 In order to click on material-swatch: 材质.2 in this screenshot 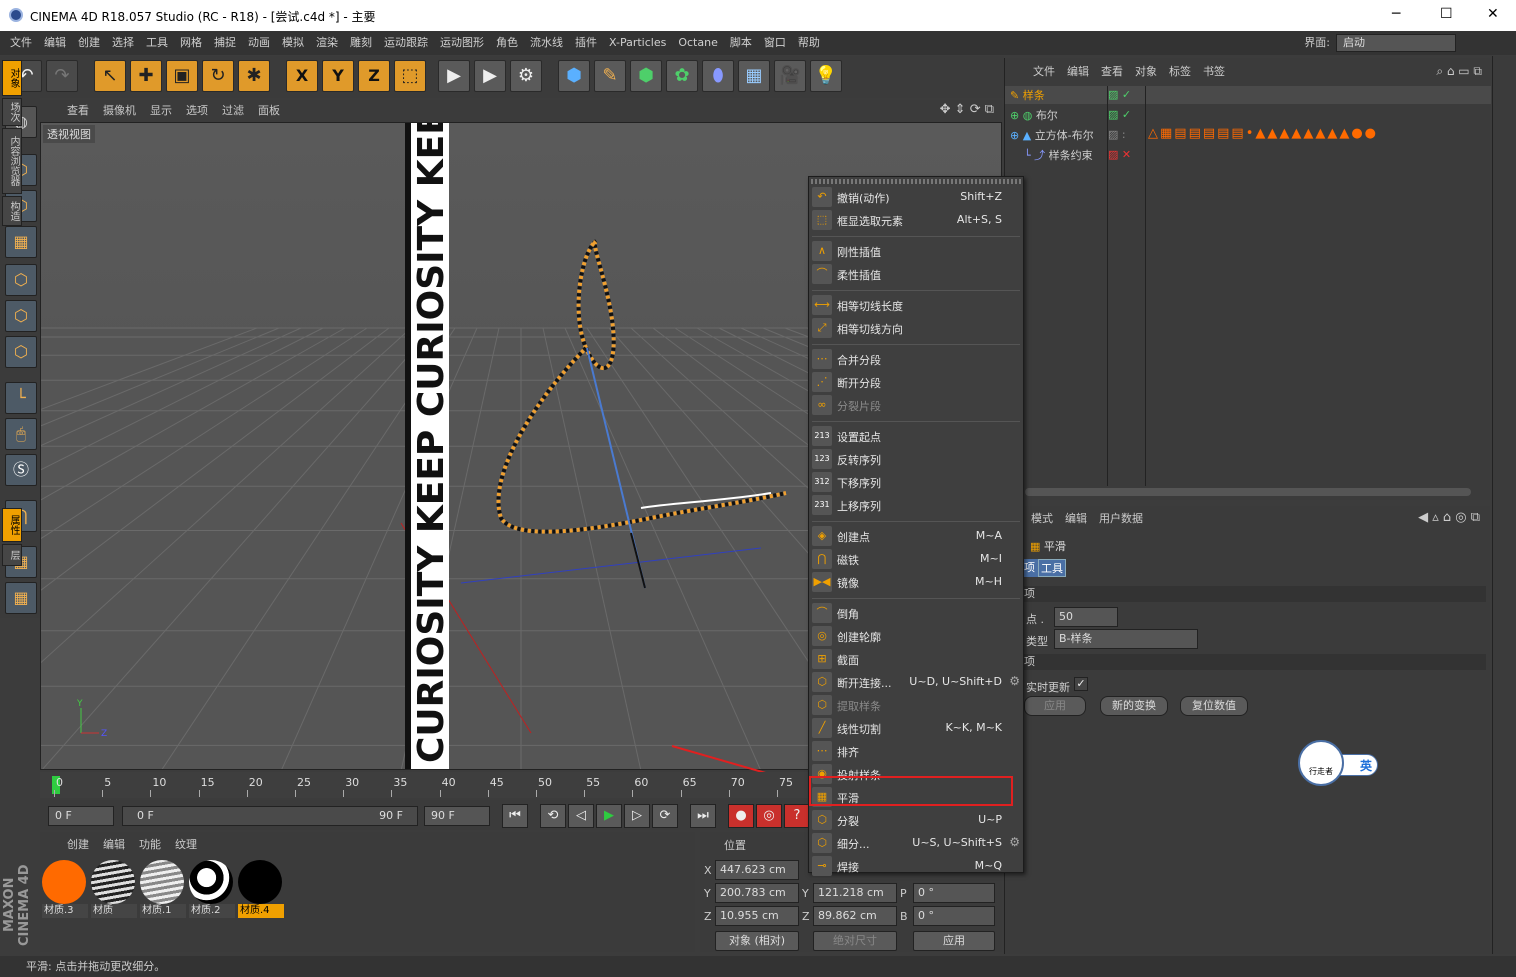, I will do `click(212, 890)`.